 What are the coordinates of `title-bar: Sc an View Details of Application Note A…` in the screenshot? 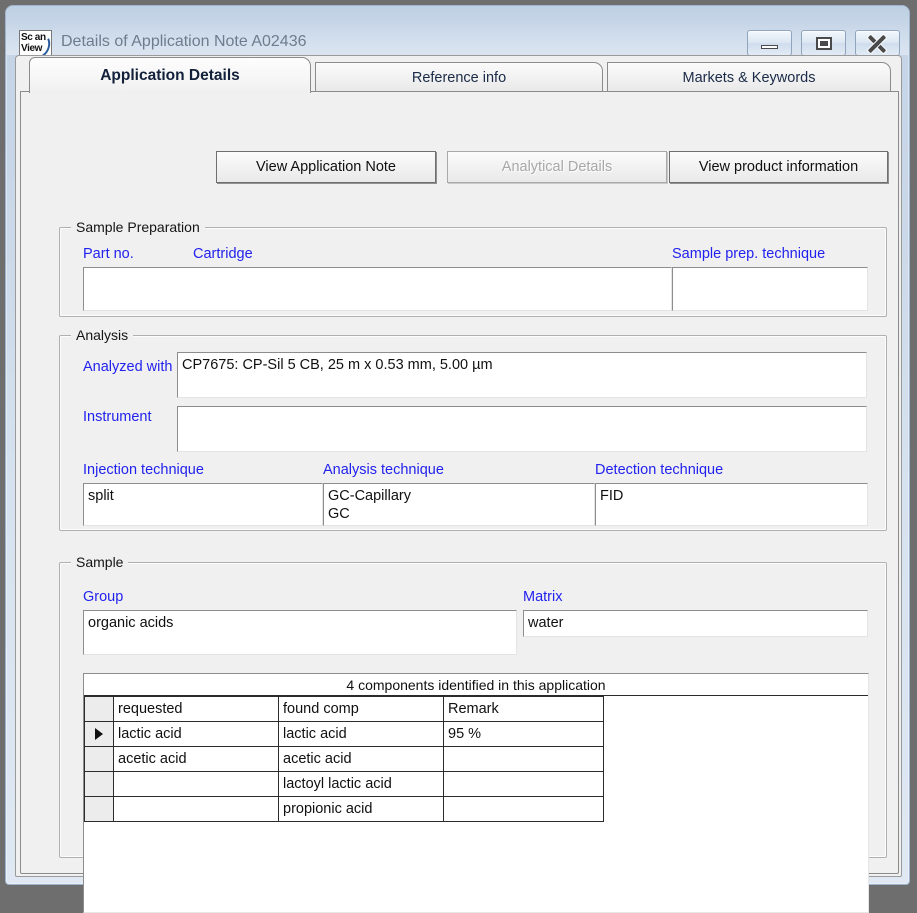 It's located at (457, 32).